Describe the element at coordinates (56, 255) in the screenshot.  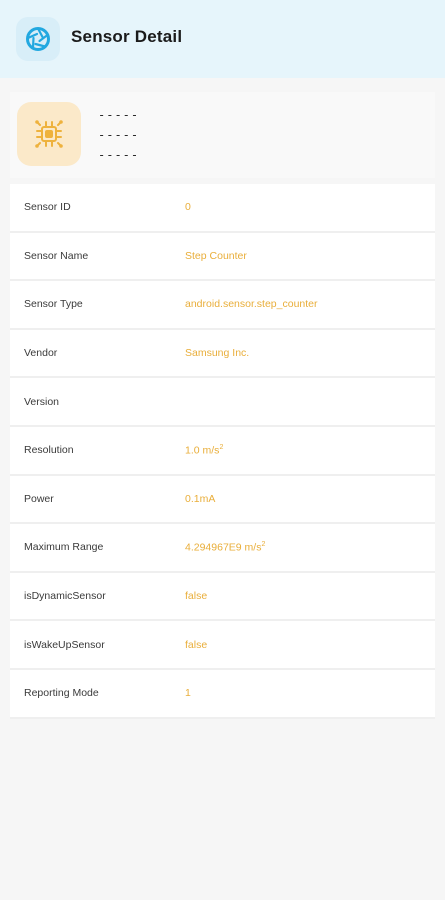
I see `detail-label: Sensor Name` at that location.